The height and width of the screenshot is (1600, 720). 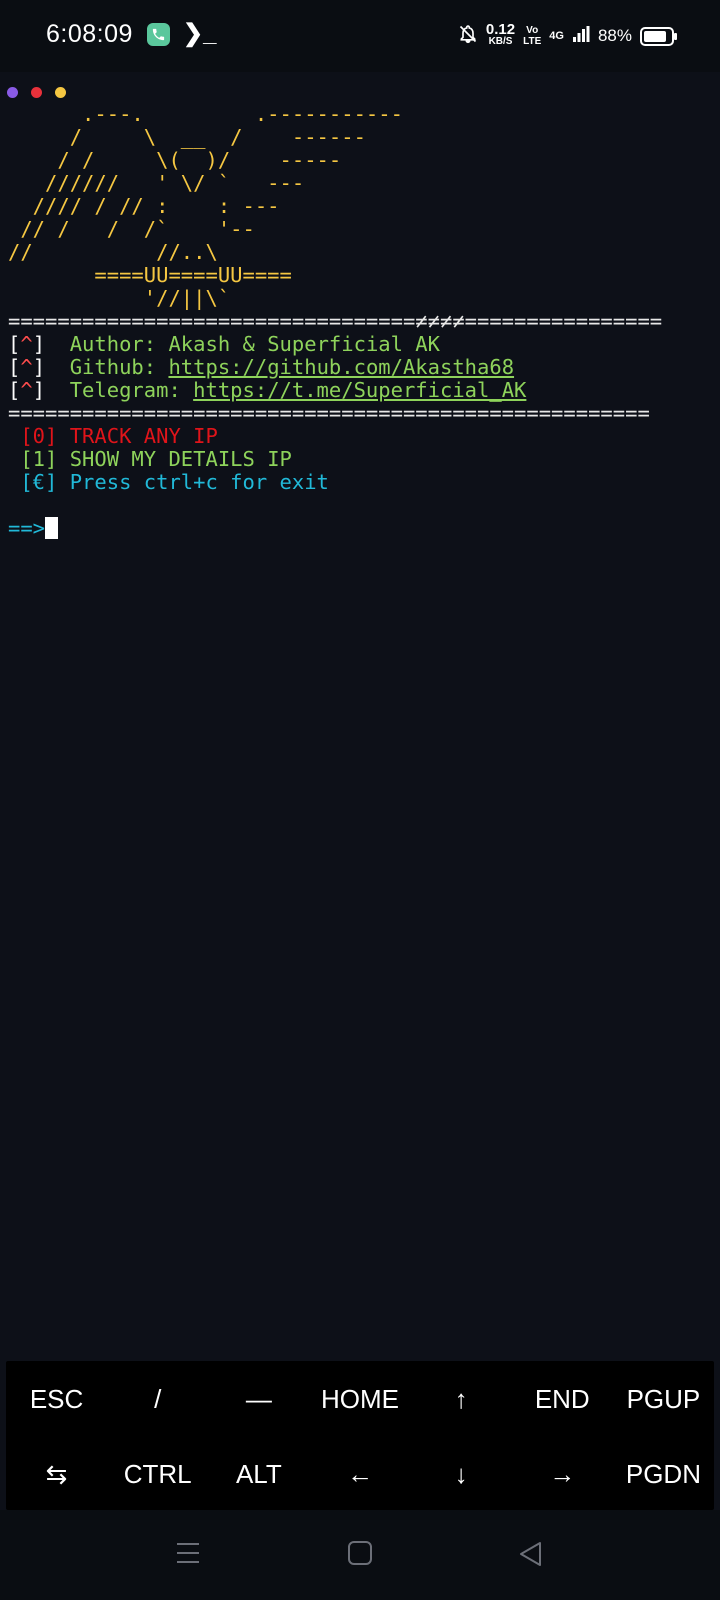 I want to click on dash-key: —, so click(x=258, y=1399).